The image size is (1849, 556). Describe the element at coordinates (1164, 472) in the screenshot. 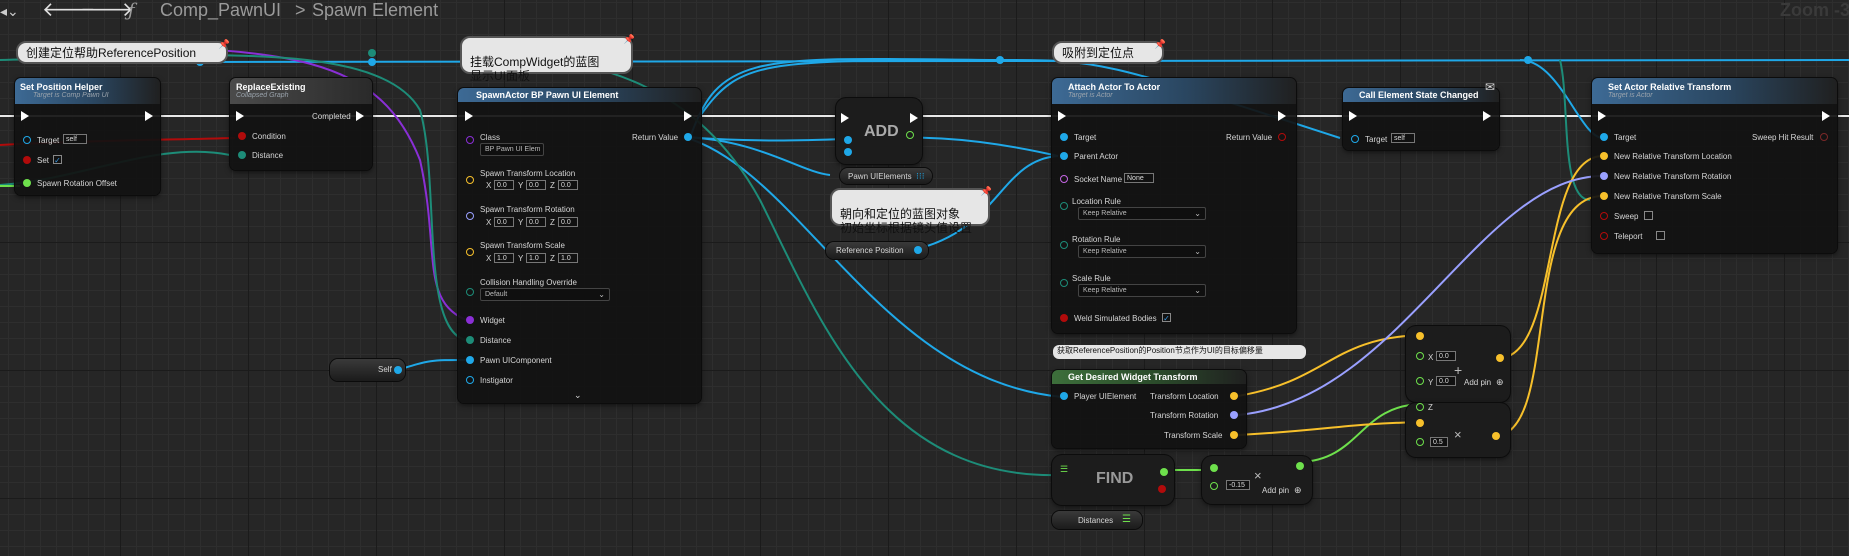

I see `index-out-pin` at that location.